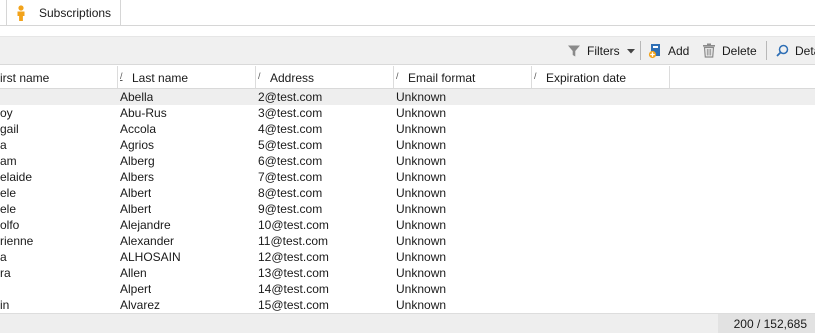 Image resolution: width=815 pixels, height=333 pixels. What do you see at coordinates (21, 13) in the screenshot?
I see `person-icon` at bounding box center [21, 13].